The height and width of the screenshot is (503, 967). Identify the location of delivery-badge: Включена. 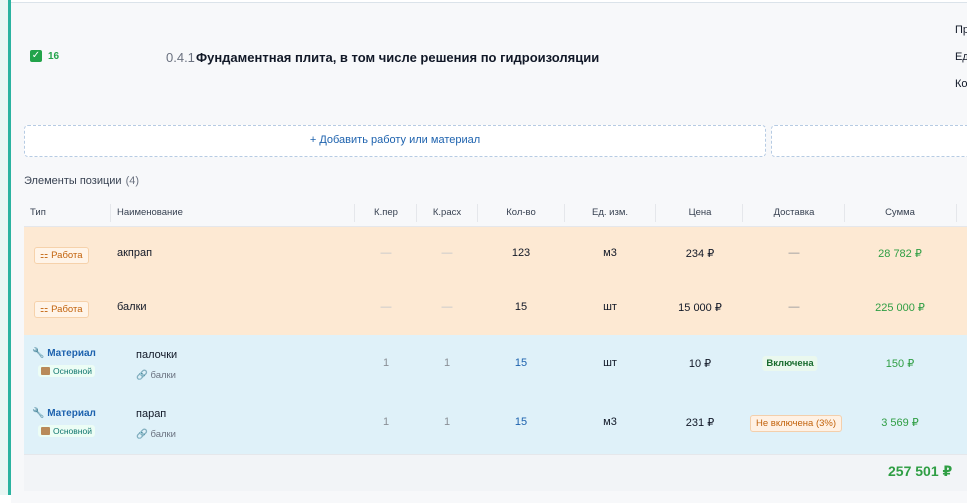
(790, 363).